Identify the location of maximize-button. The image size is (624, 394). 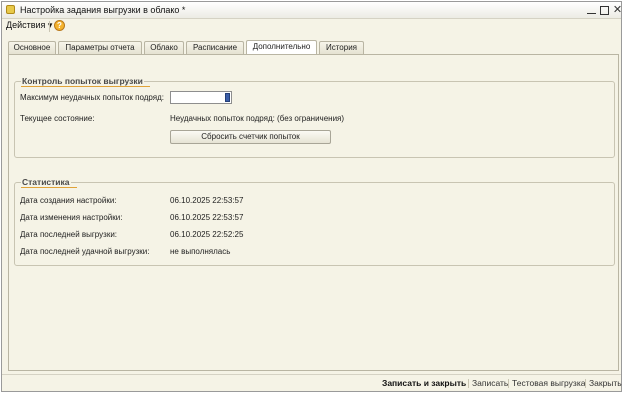
(604, 10).